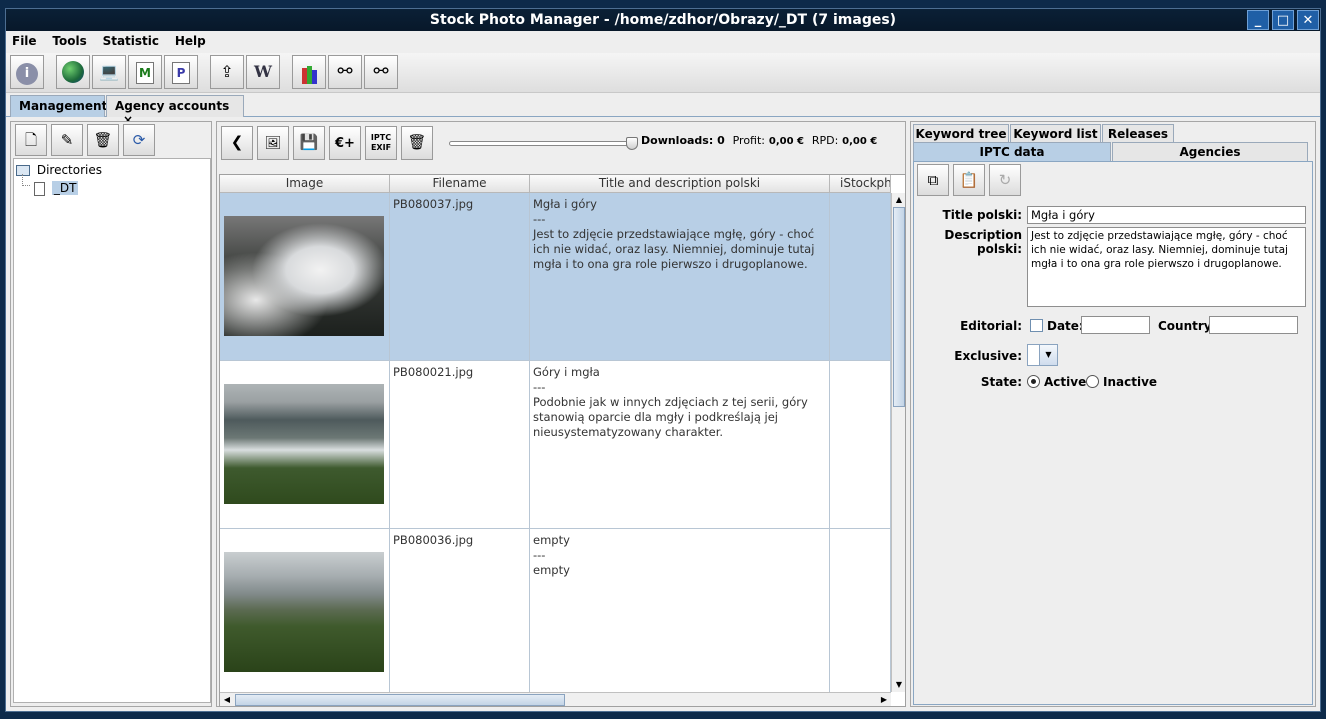 Image resolution: width=1326 pixels, height=719 pixels. I want to click on tree-node-dt: _DT, so click(56, 188).